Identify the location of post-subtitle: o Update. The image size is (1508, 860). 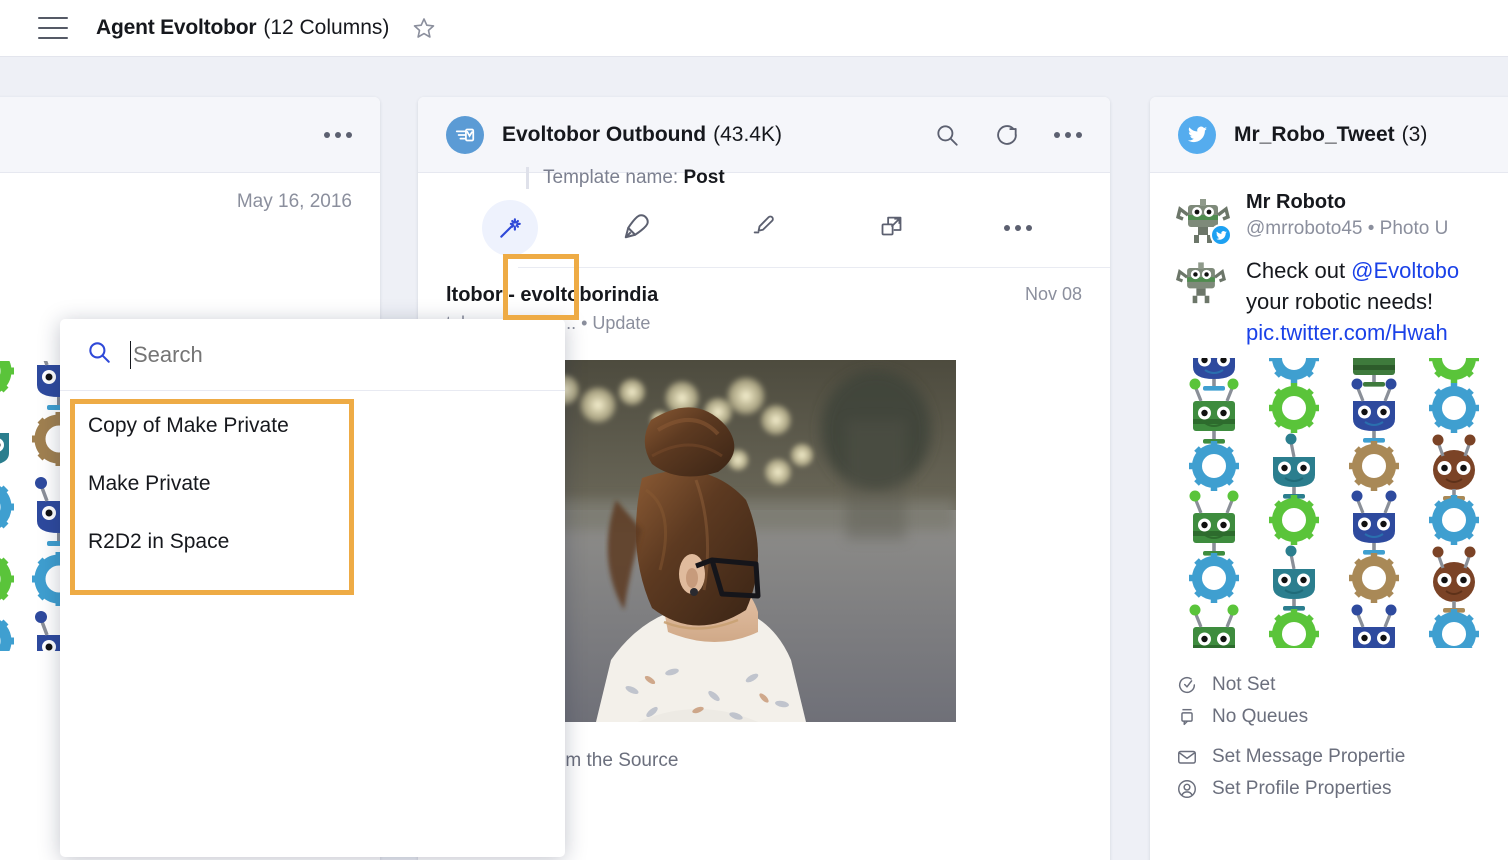
(190, 230).